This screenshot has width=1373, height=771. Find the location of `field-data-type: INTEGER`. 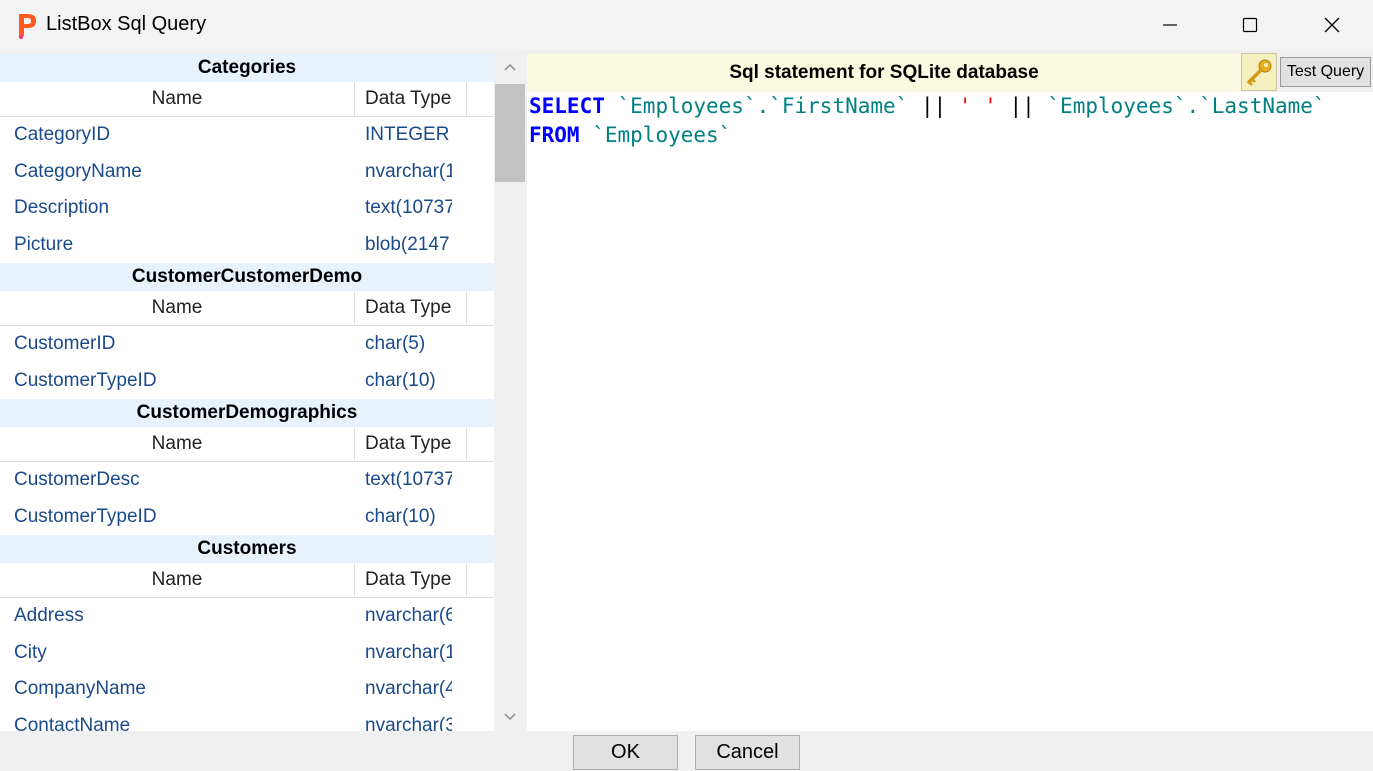

field-data-type: INTEGER is located at coordinates (407, 134).